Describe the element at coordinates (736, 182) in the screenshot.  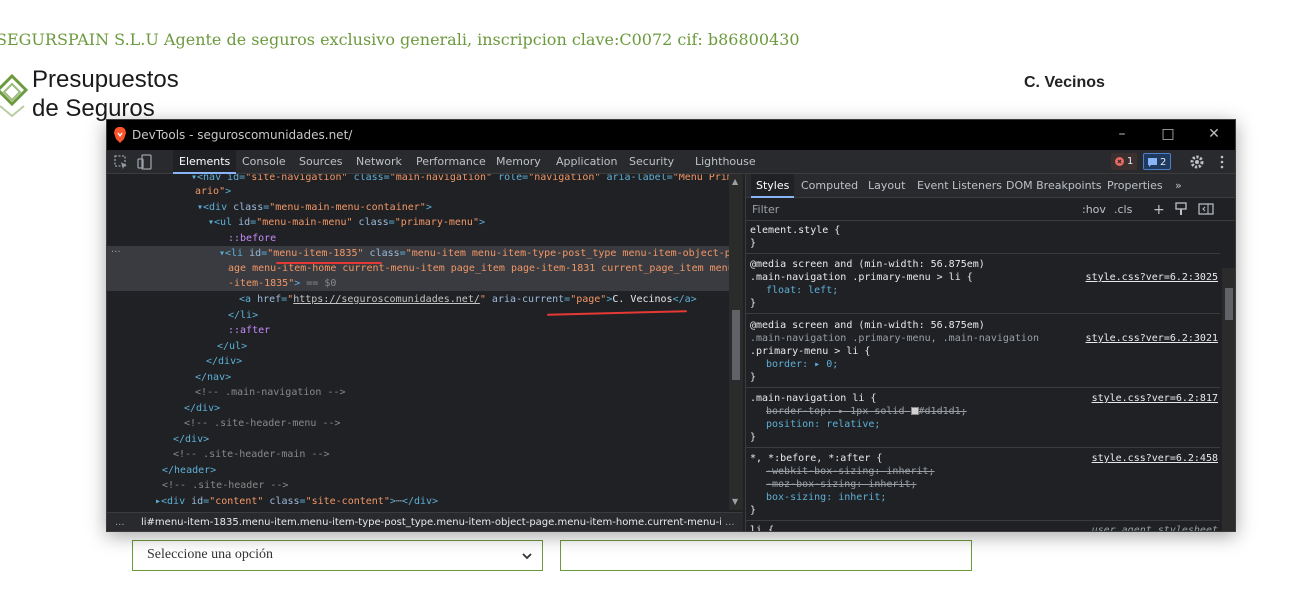
I see `scroll-up-icon: ▲` at that location.